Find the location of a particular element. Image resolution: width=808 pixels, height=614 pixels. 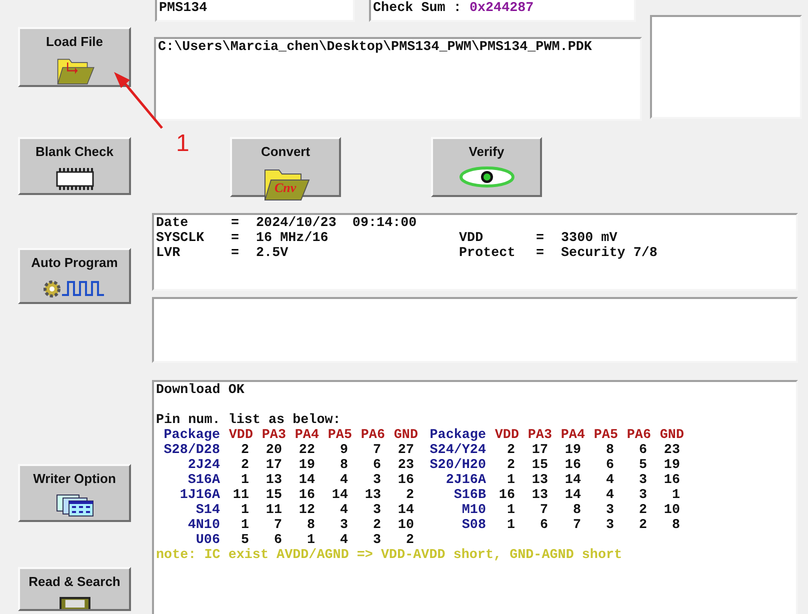

pin-cell-text: 20 is located at coordinates (273, 450).